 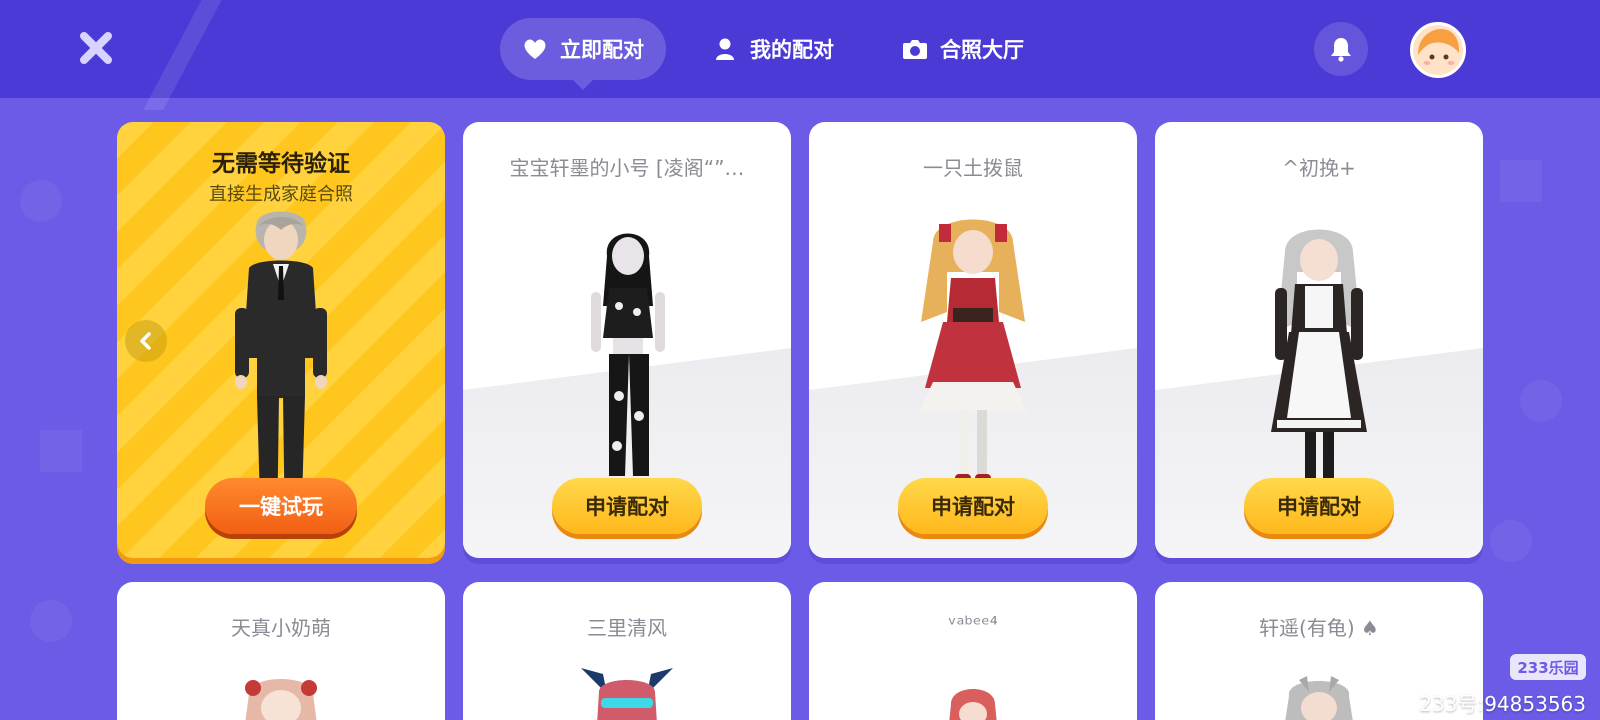 I want to click on decor-slash, so click(x=185, y=55).